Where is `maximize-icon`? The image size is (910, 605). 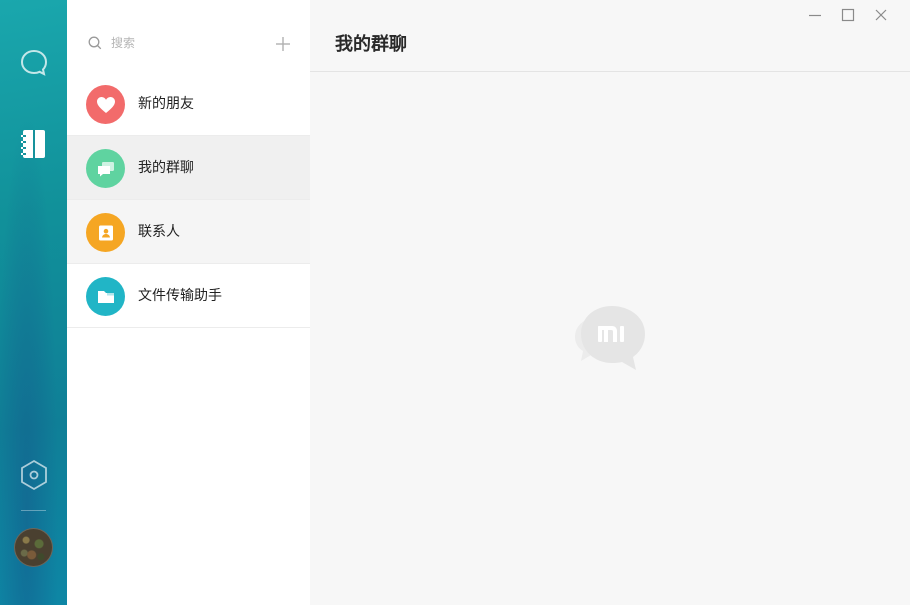
maximize-icon is located at coordinates (848, 15).